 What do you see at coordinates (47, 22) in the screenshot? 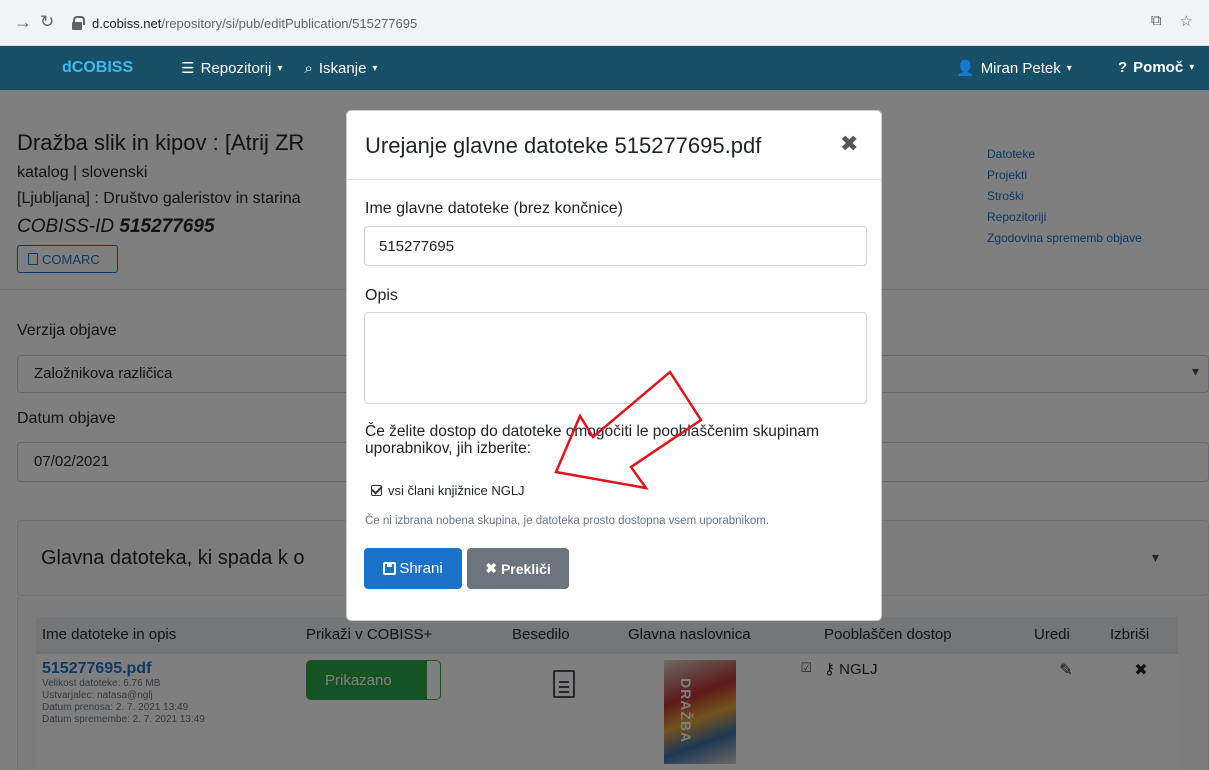
I see `reload-icon: ↻` at bounding box center [47, 22].